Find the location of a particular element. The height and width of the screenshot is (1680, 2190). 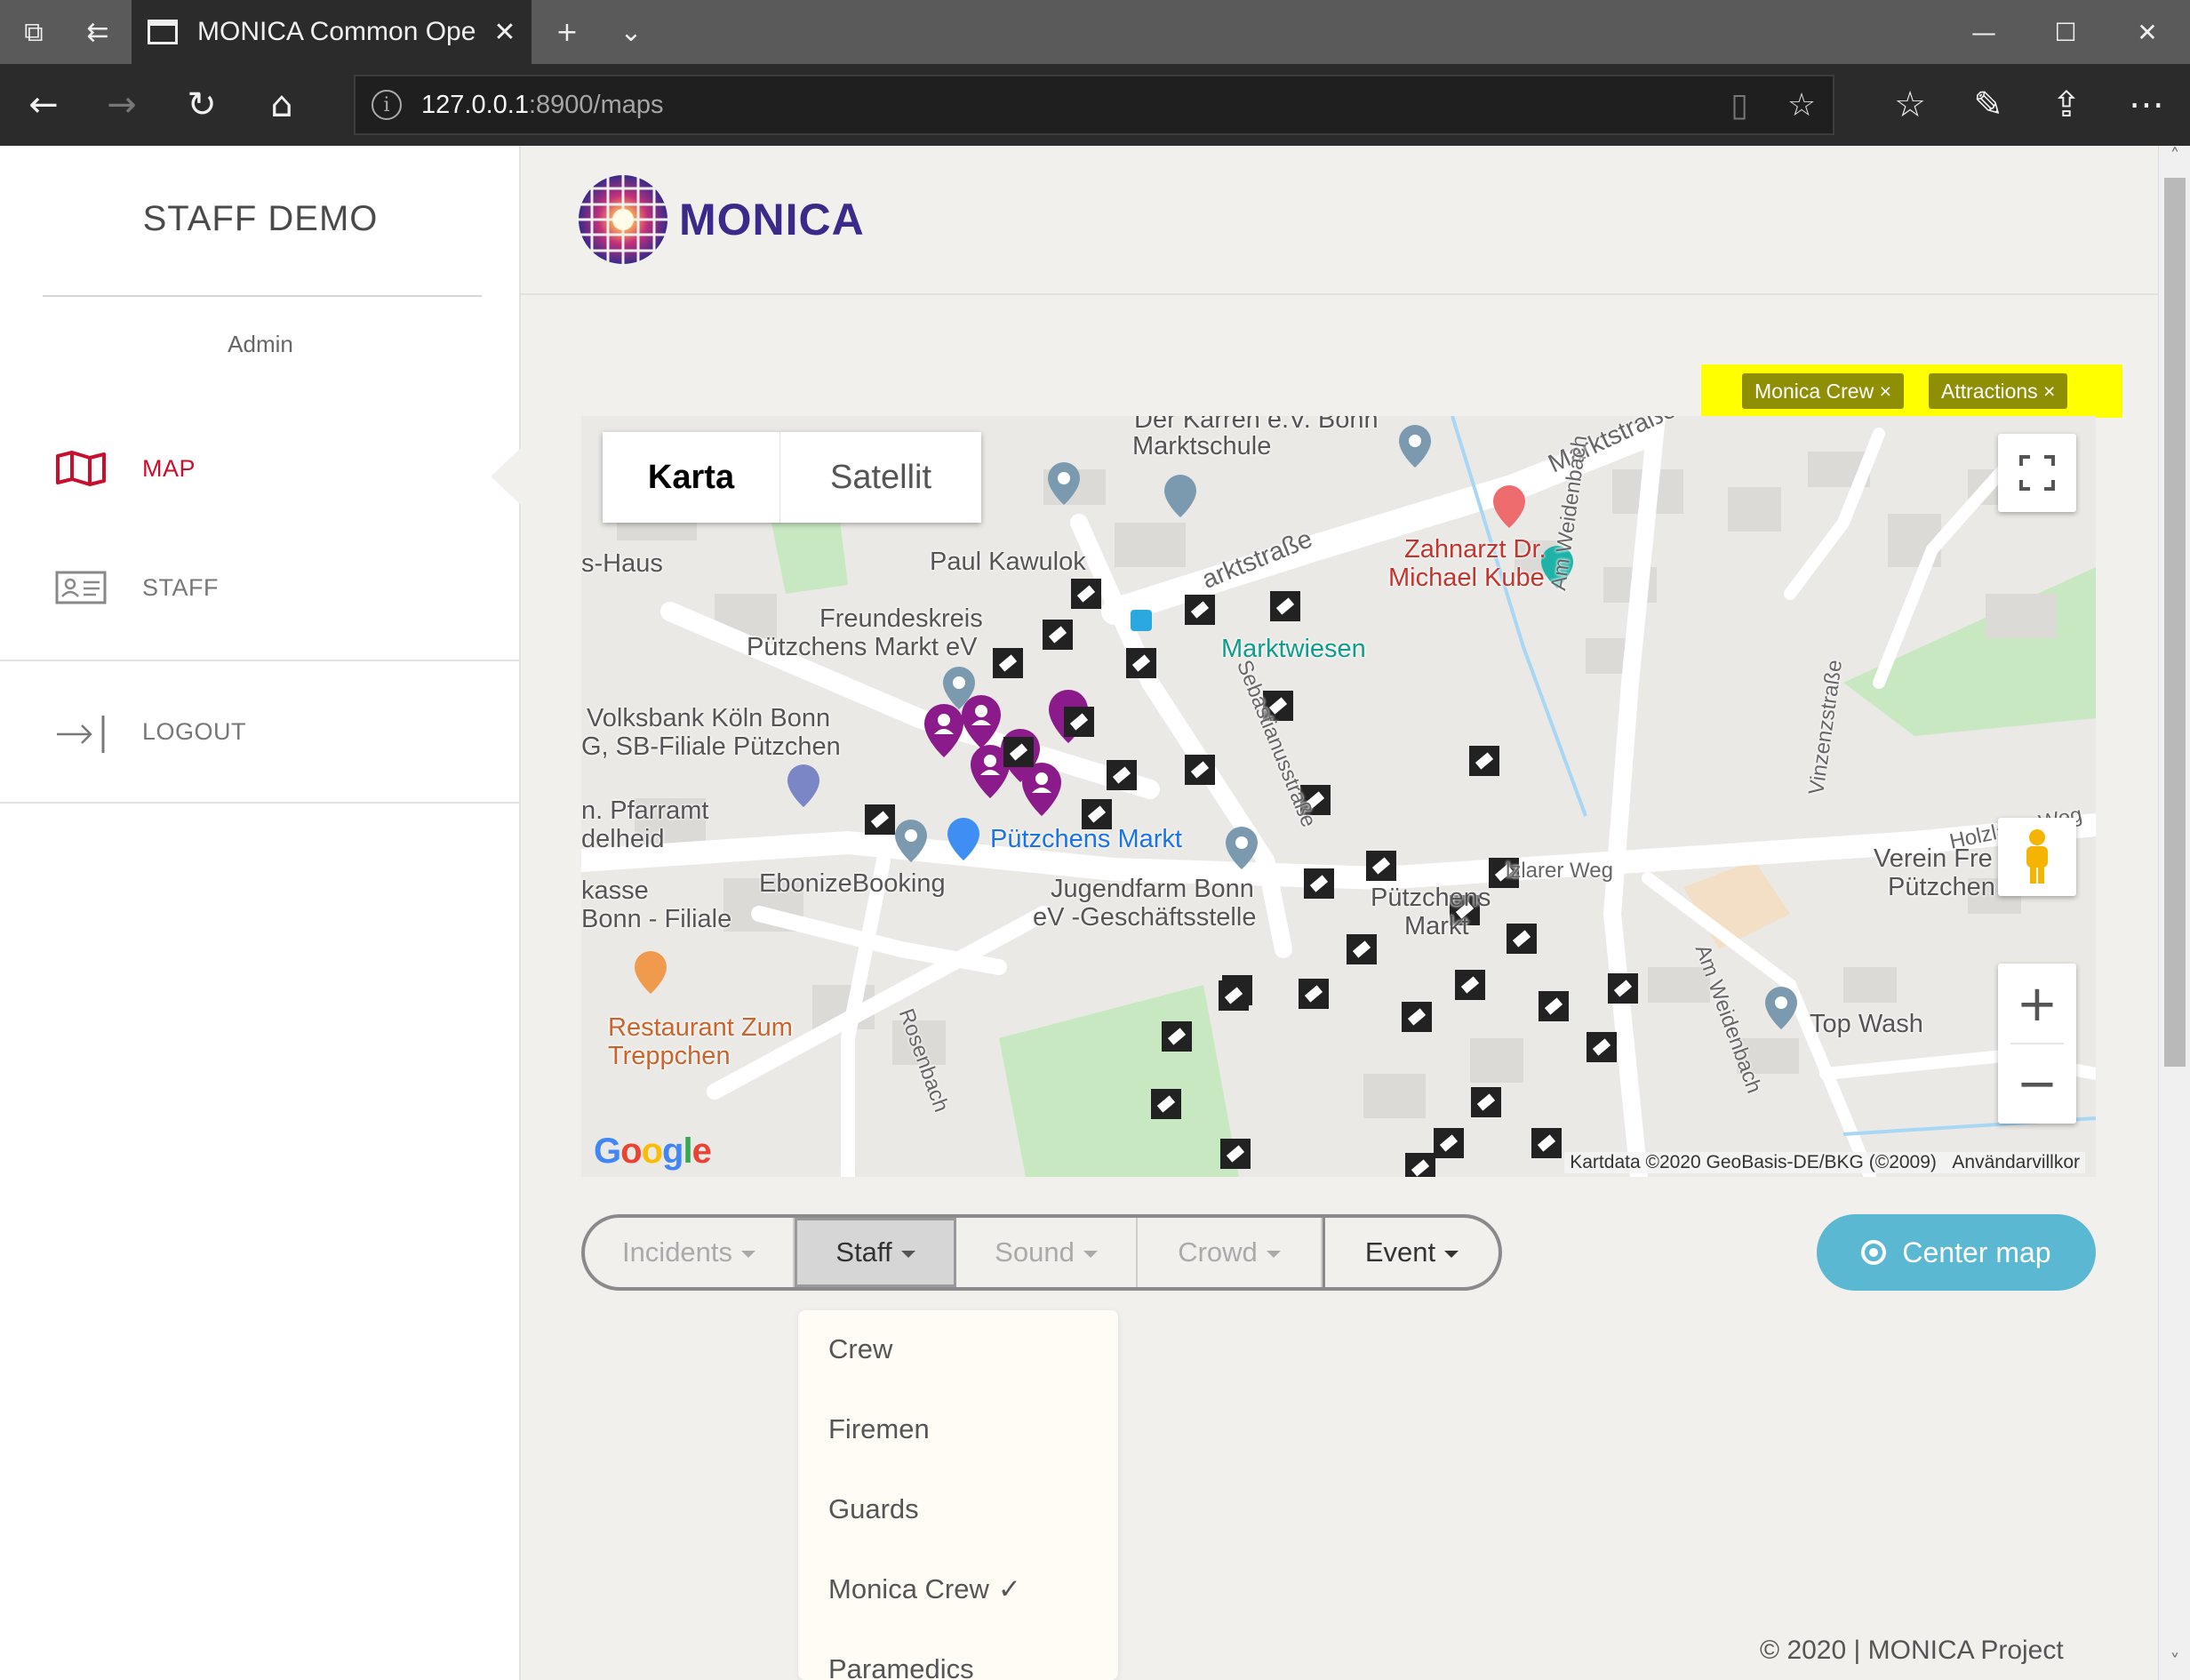

google-logo: Google is located at coordinates (653, 1151).